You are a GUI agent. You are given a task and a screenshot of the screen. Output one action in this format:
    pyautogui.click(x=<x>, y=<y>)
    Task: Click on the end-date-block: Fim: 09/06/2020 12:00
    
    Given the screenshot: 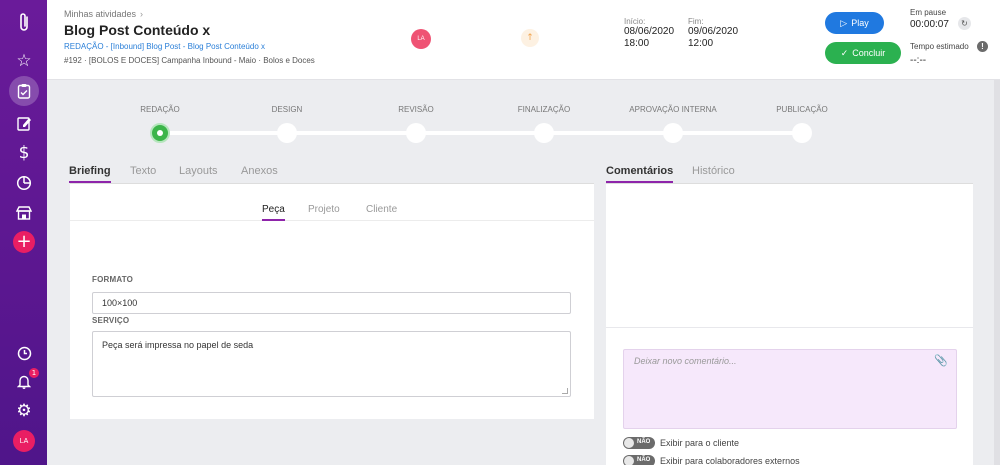 What is the action you would take?
    pyautogui.click(x=713, y=33)
    